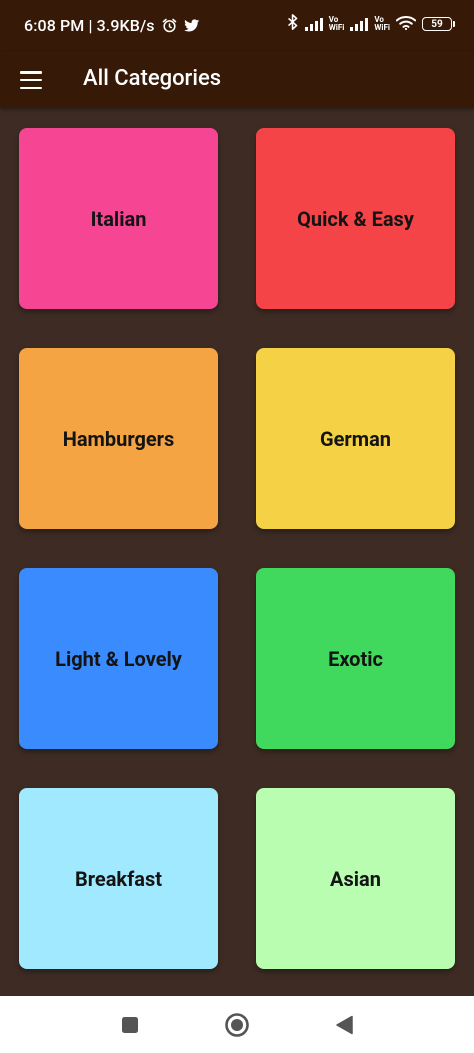 The height and width of the screenshot is (1053, 474). I want to click on category-label: Quick & Easy, so click(355, 218).